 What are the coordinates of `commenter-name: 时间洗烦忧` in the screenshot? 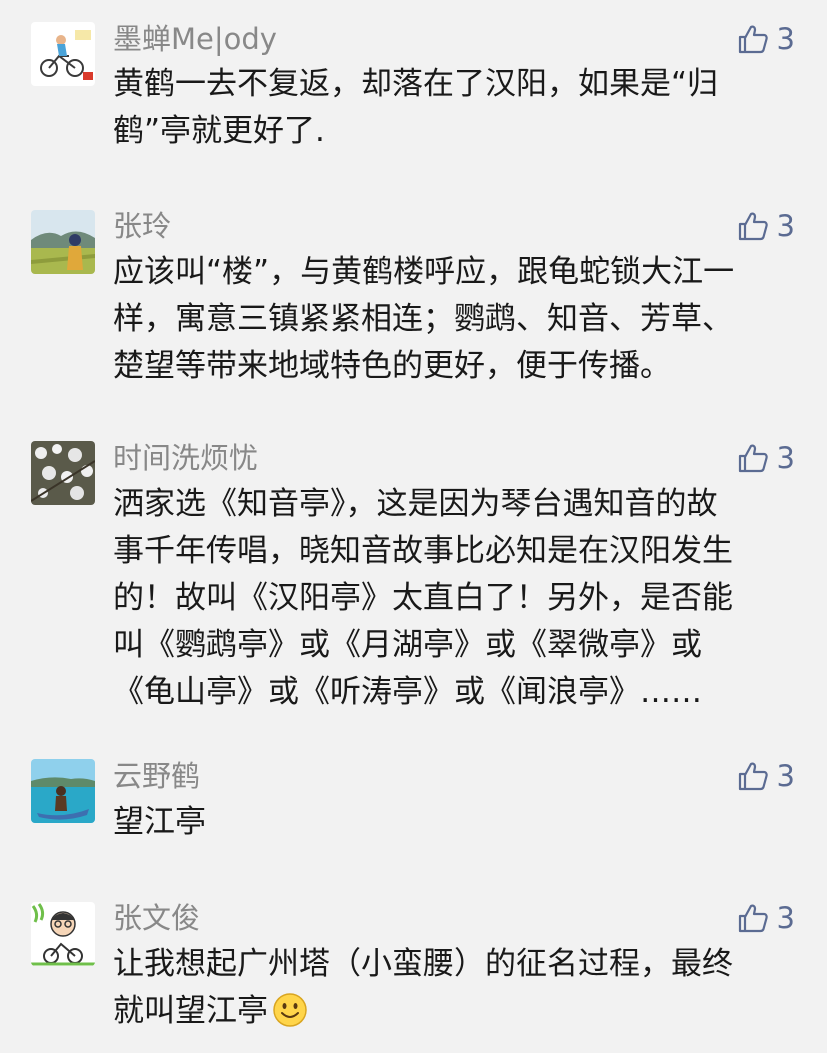 It's located at (185, 458).